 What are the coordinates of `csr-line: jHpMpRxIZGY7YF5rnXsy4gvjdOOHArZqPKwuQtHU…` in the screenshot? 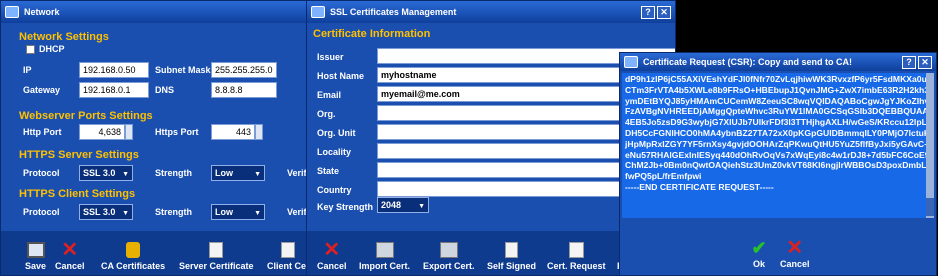 It's located at (775, 143).